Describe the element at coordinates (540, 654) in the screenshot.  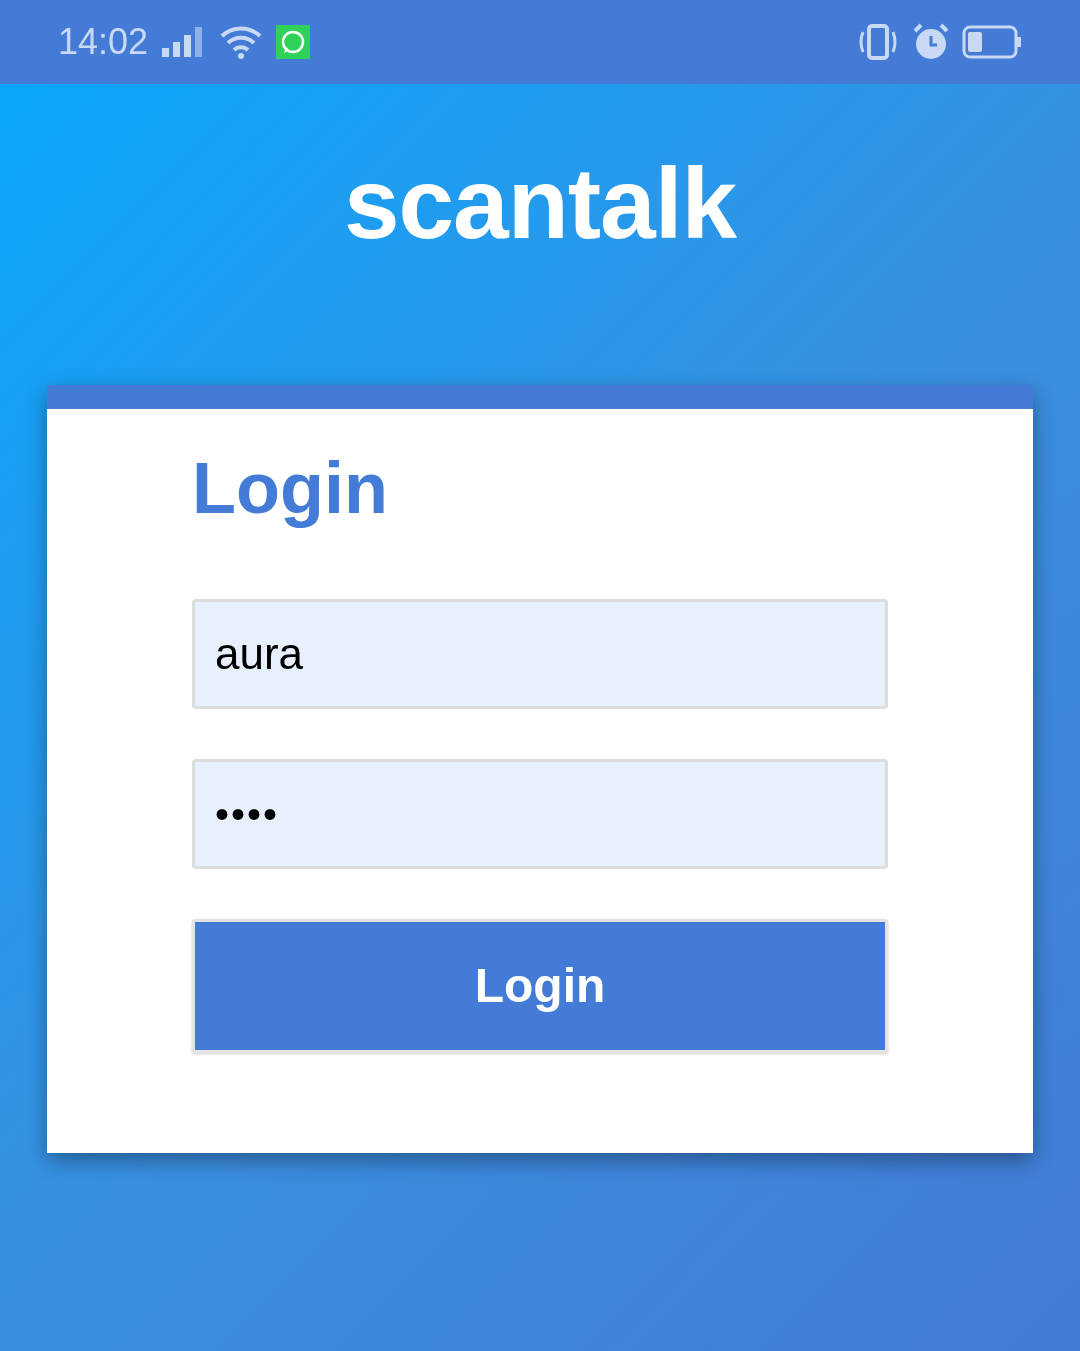
I see `username-field: aura` at that location.